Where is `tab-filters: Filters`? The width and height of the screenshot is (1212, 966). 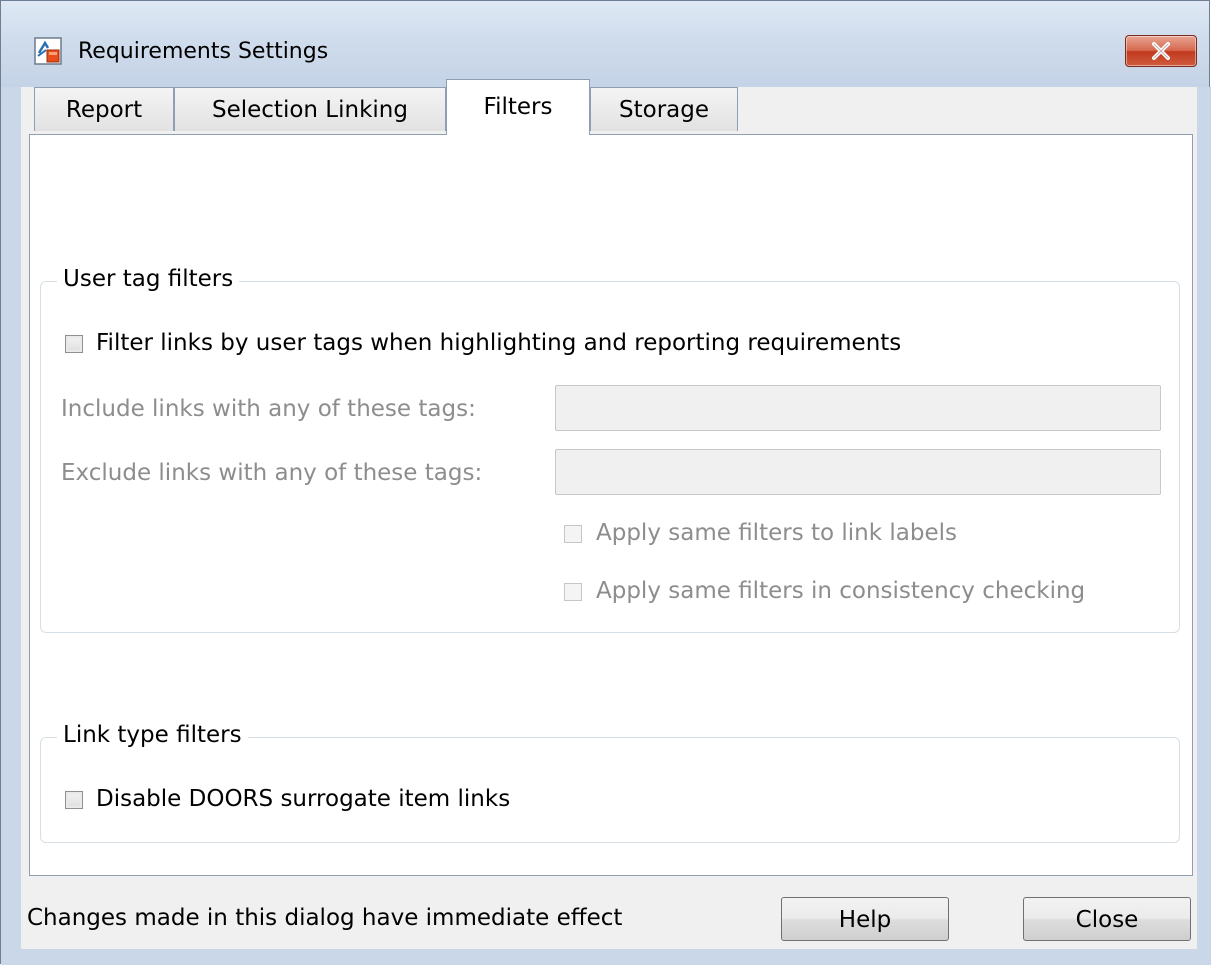
tab-filters: Filters is located at coordinates (518, 107).